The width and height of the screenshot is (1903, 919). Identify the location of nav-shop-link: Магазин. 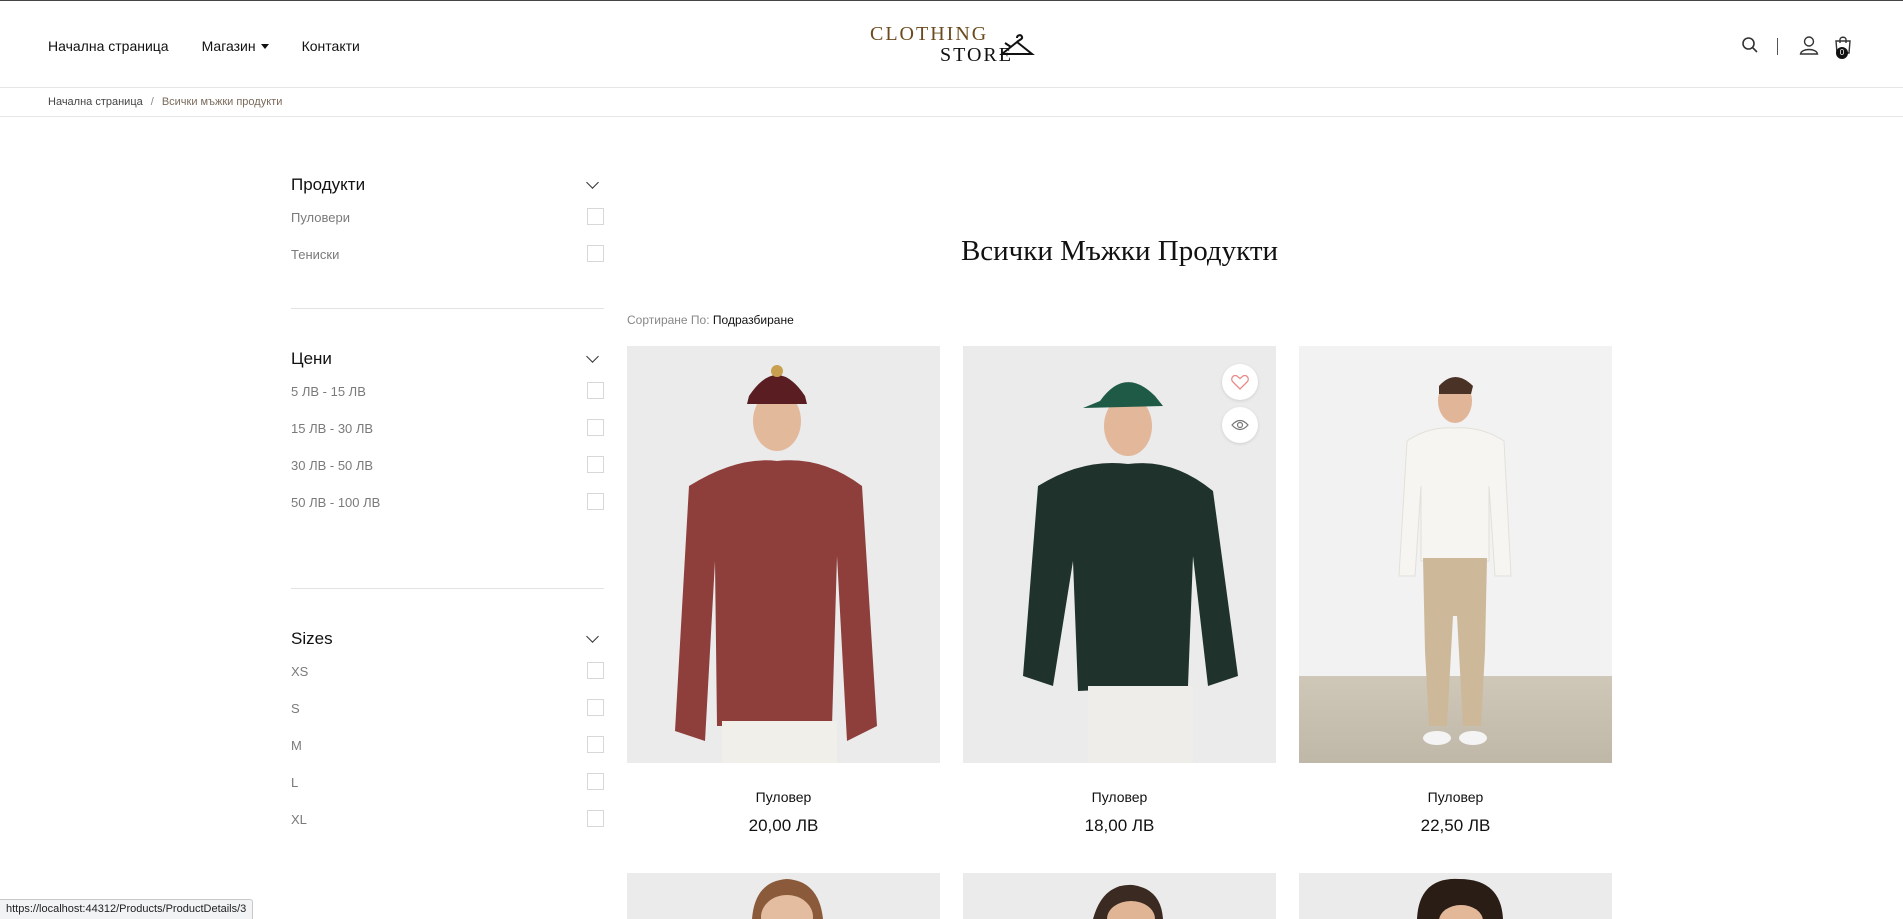
(235, 46).